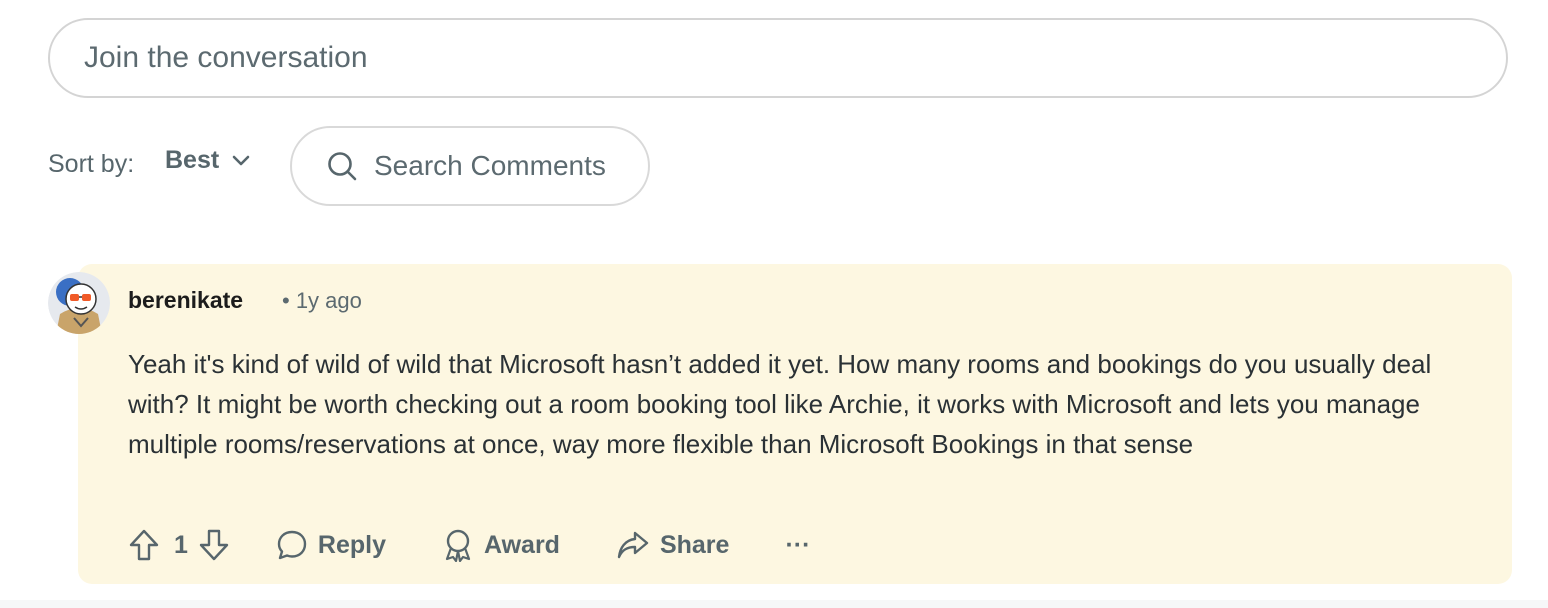  I want to click on share-button: Share, so click(672, 545).